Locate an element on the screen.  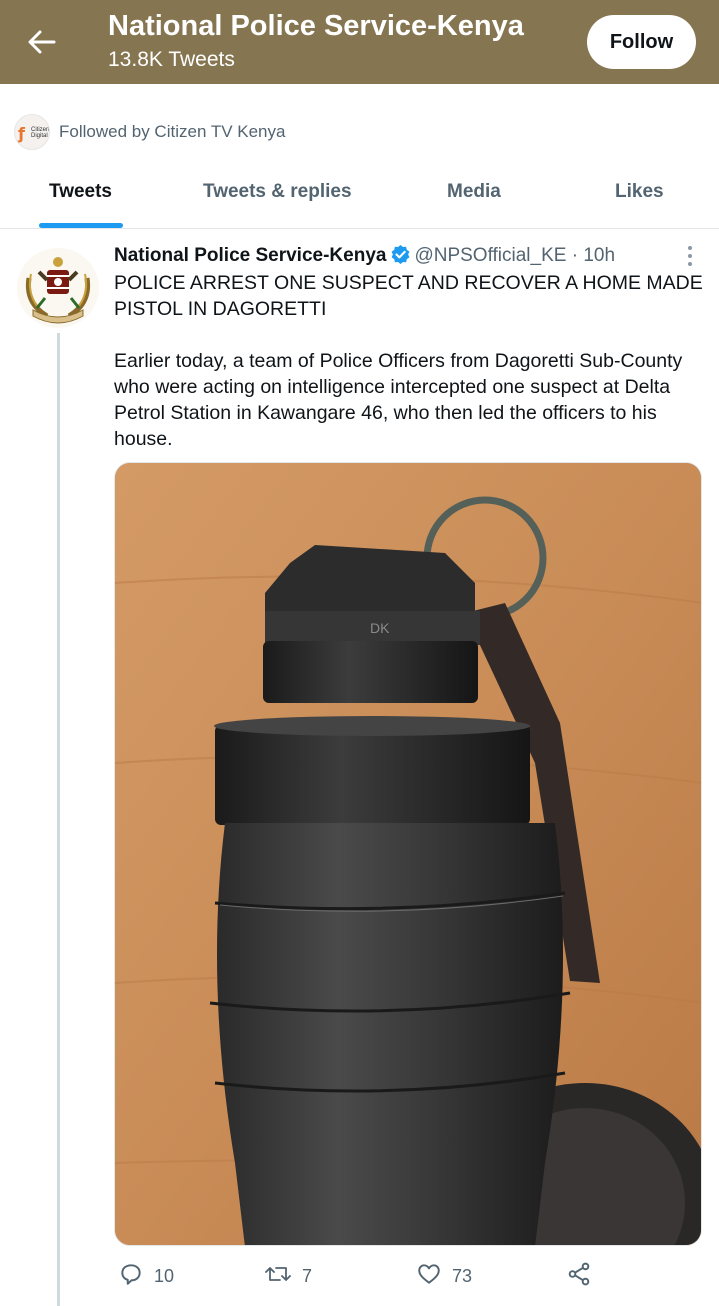
thread-line is located at coordinates (58, 819).